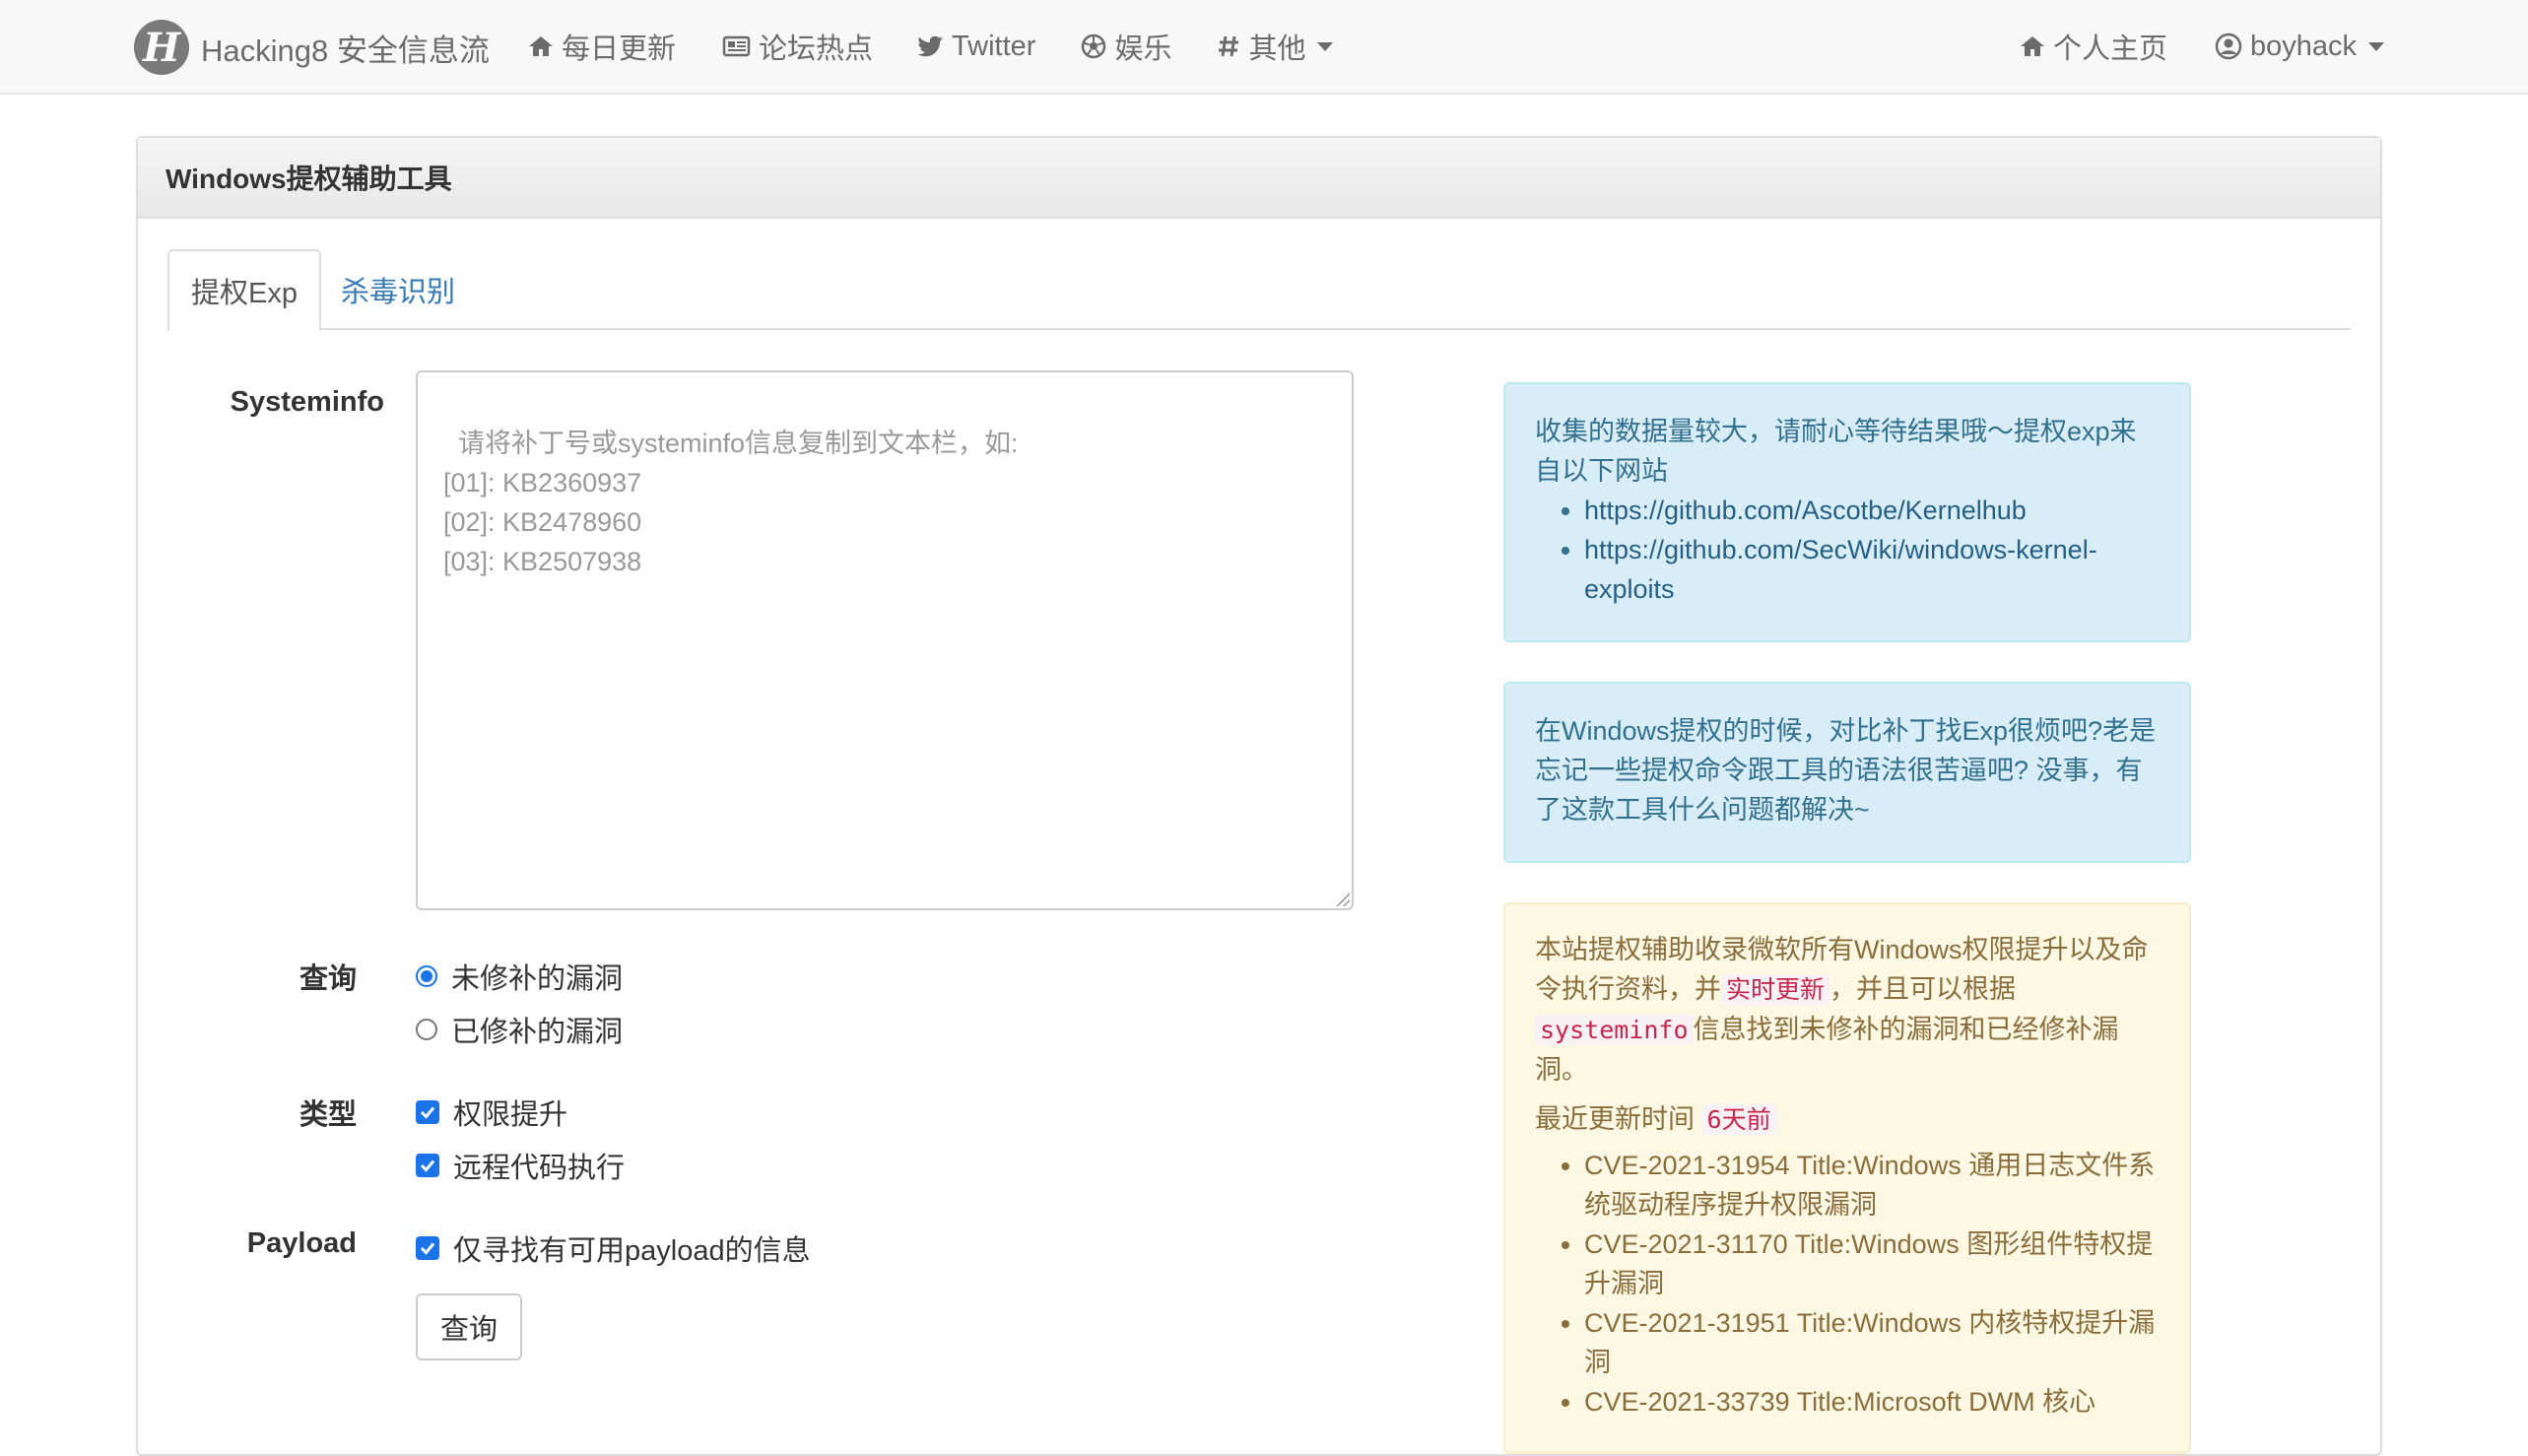 The image size is (2528, 1456). Describe the element at coordinates (2228, 46) in the screenshot. I see `user-circle-icon` at that location.